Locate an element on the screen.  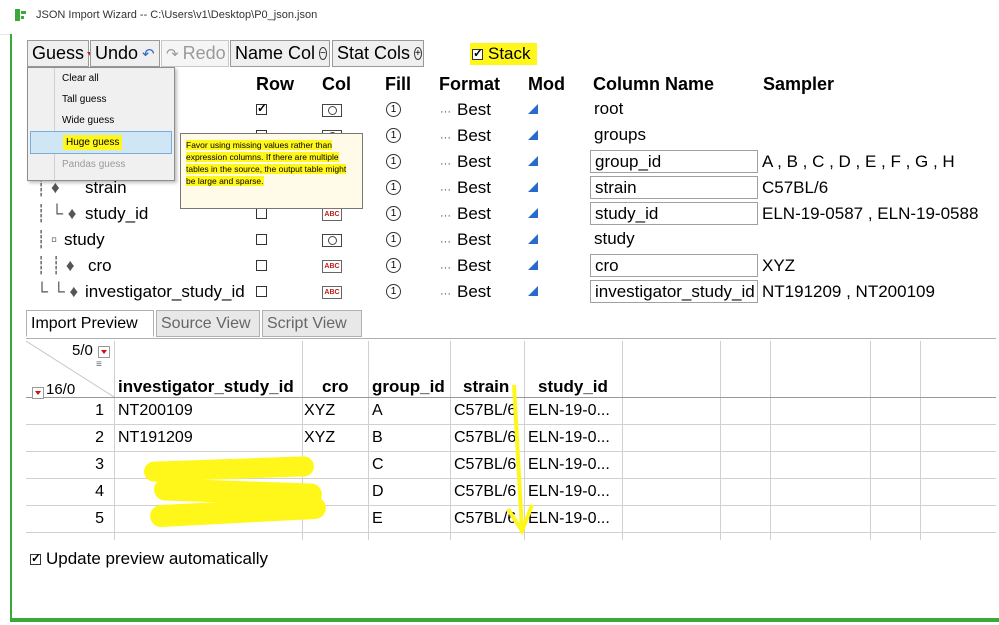
column-name-field: investigator_study_id is located at coordinates (674, 291).